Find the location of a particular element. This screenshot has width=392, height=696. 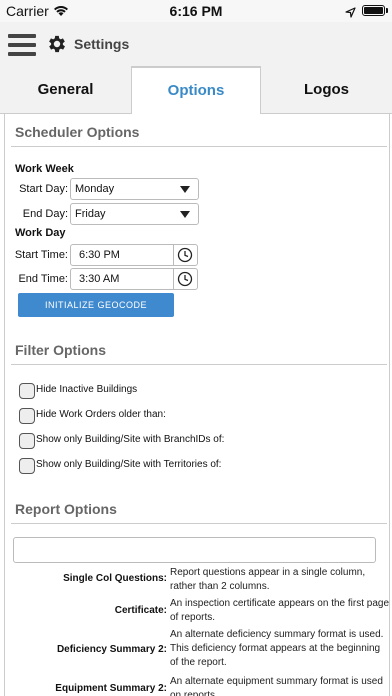

start-day-label: Start Day: is located at coordinates (43, 189).